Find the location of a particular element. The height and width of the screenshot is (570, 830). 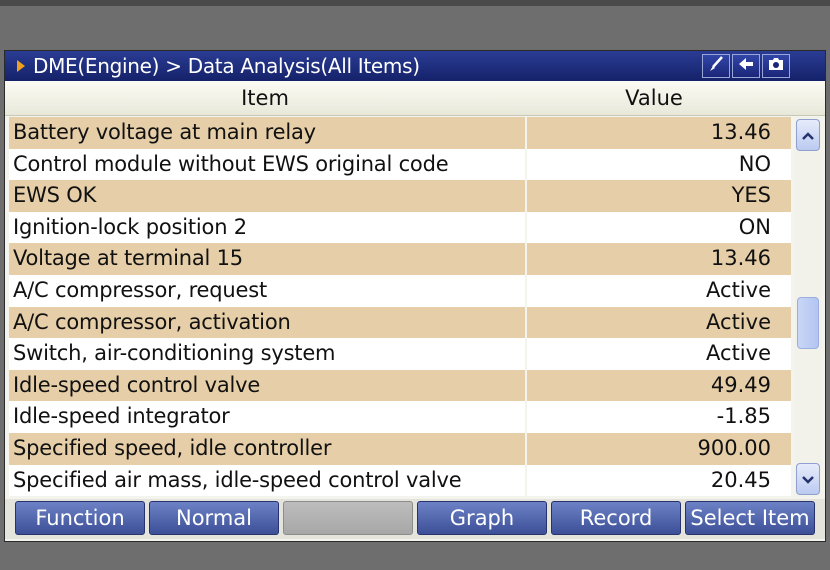

row-item-name: Ignition-lock position 2 is located at coordinates (130, 226).